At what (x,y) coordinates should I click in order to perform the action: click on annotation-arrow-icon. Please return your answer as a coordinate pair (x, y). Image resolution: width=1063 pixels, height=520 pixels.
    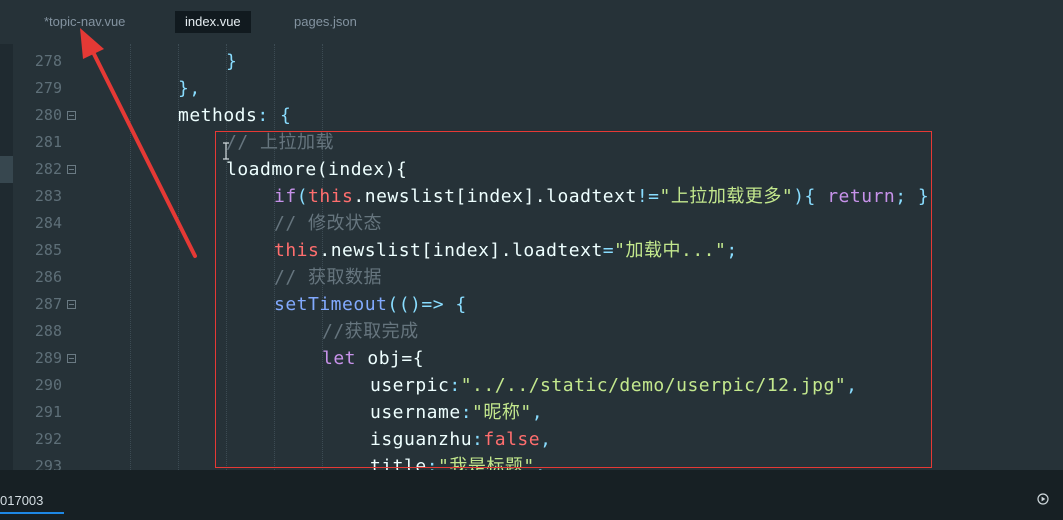
    Looking at the image, I should click on (138, 143).